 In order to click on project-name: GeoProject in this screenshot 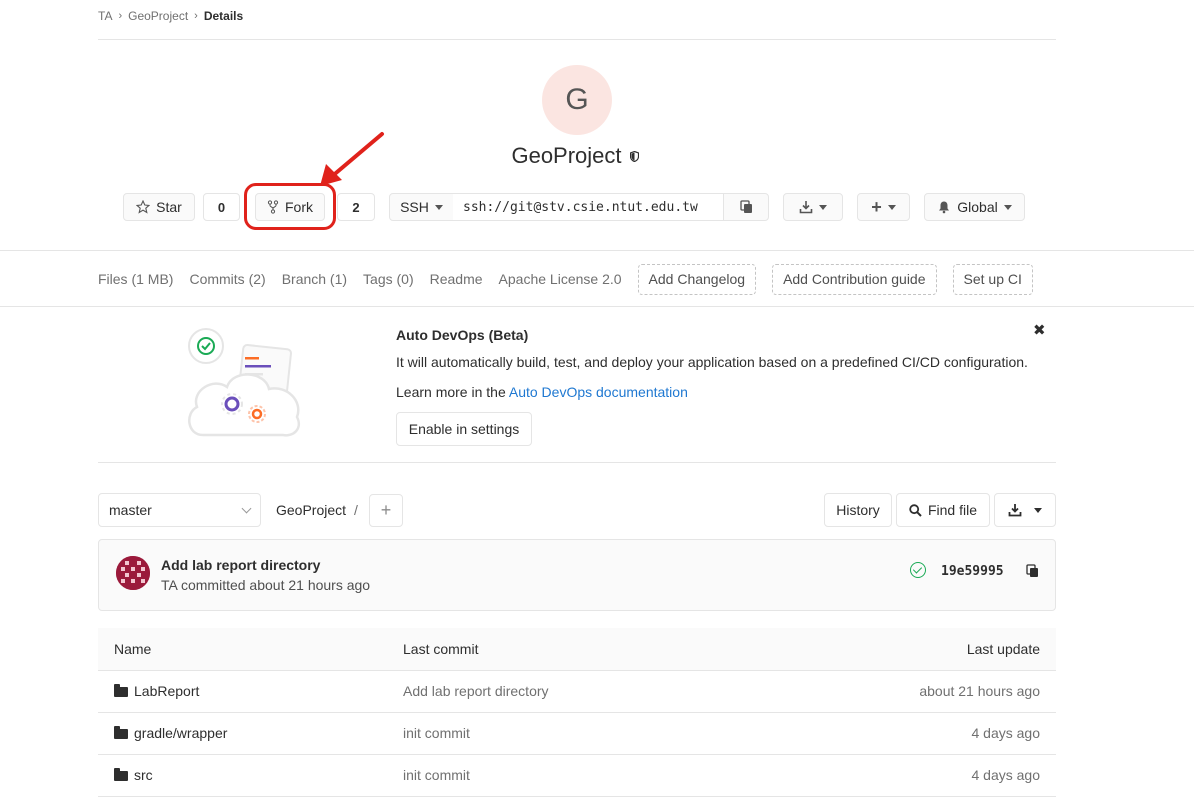, I will do `click(566, 155)`.